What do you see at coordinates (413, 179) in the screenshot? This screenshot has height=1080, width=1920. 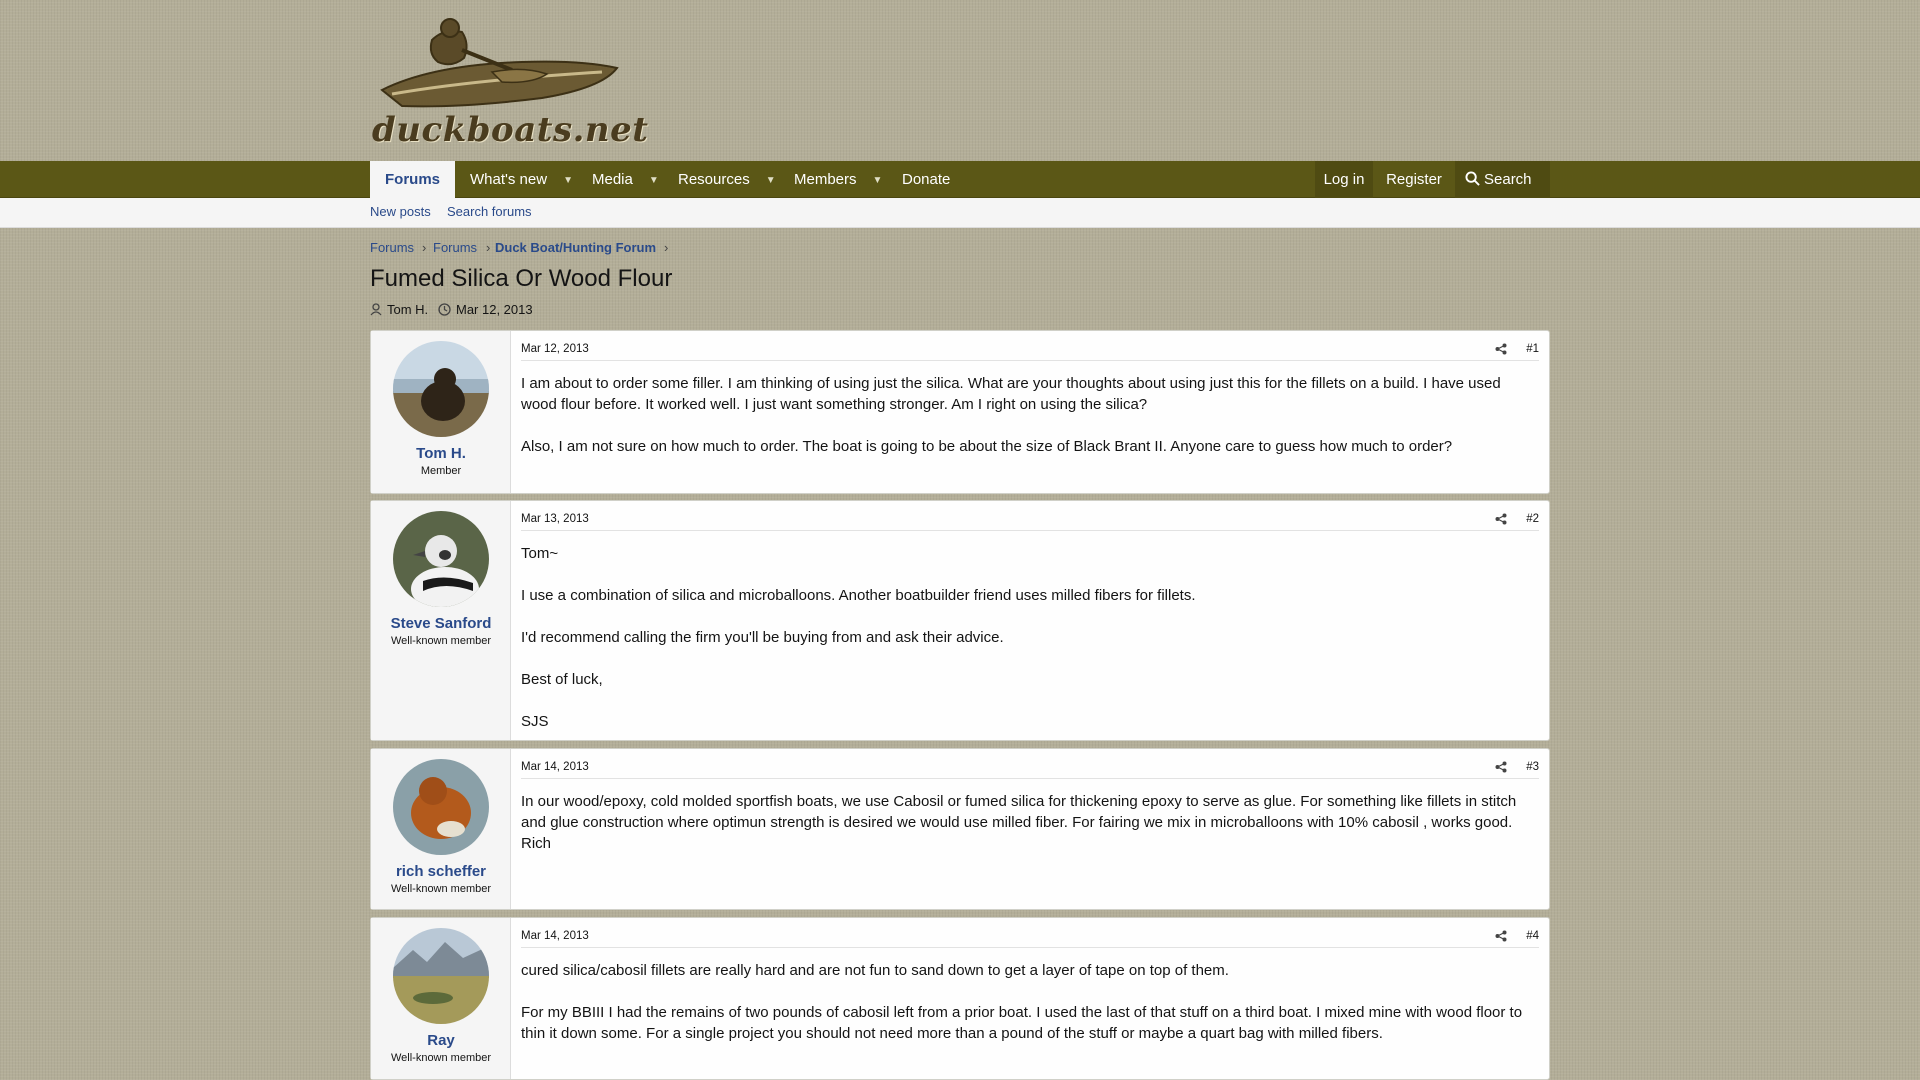 I see `tab-forums: Forums` at bounding box center [413, 179].